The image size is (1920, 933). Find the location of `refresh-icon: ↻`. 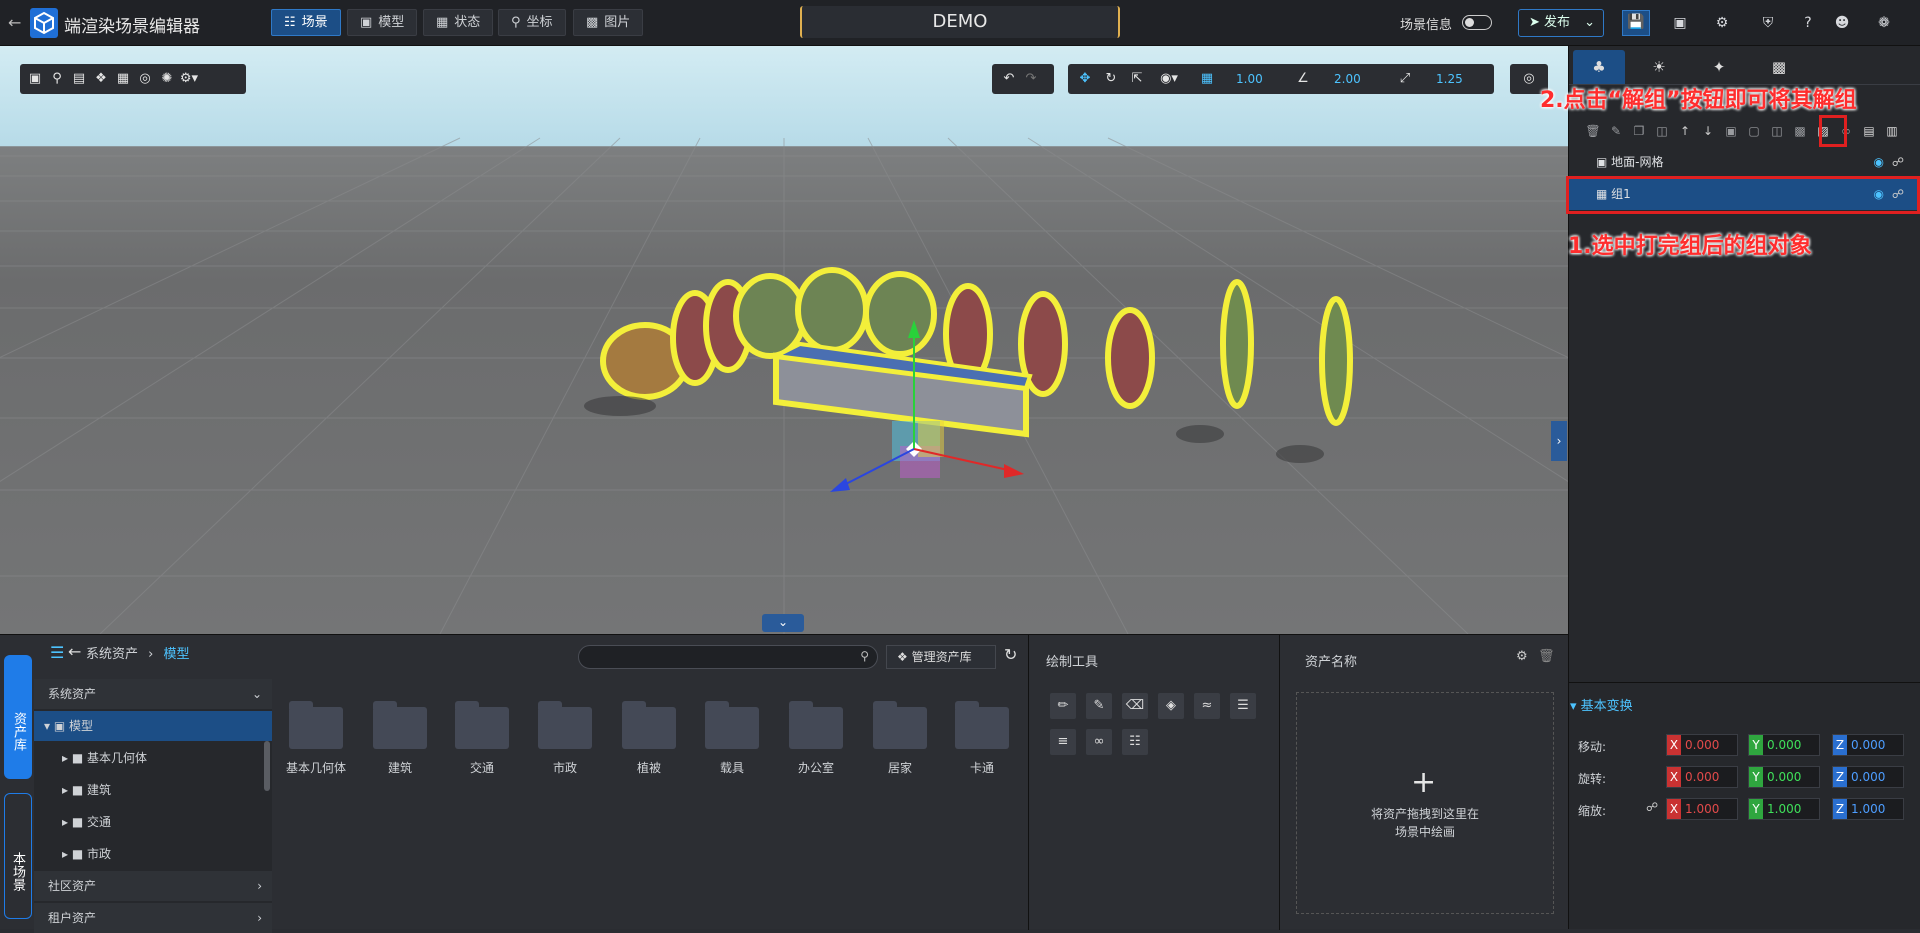

refresh-icon: ↻ is located at coordinates (1010, 654).